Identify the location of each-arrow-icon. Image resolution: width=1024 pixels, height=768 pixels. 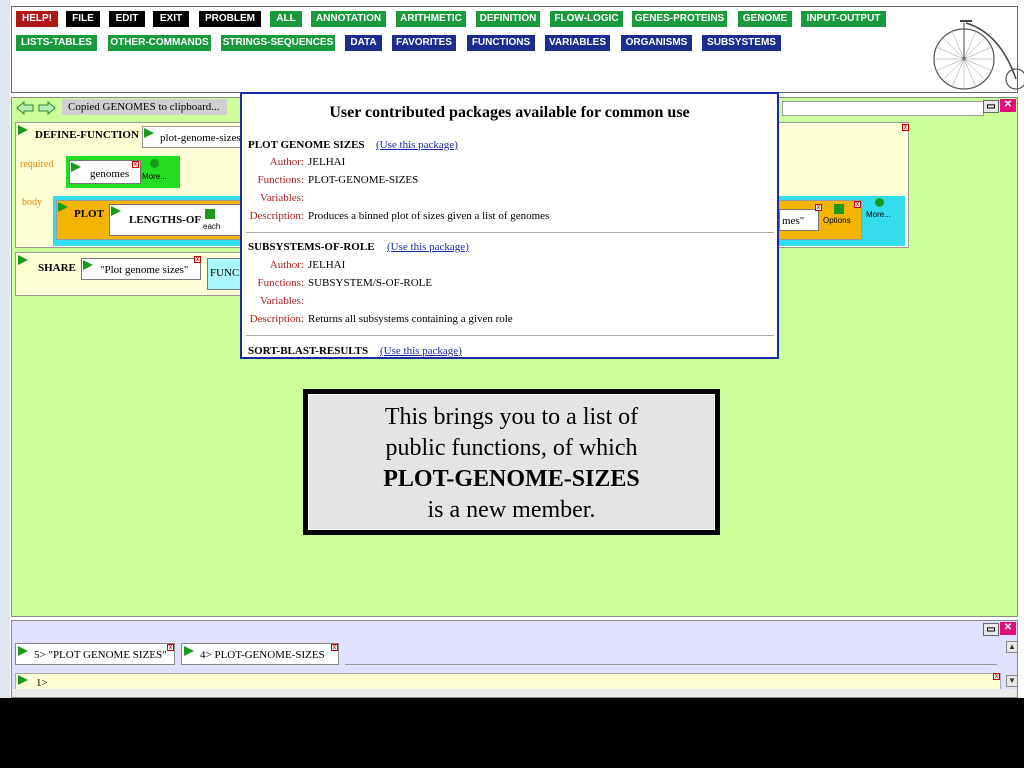
(210, 214).